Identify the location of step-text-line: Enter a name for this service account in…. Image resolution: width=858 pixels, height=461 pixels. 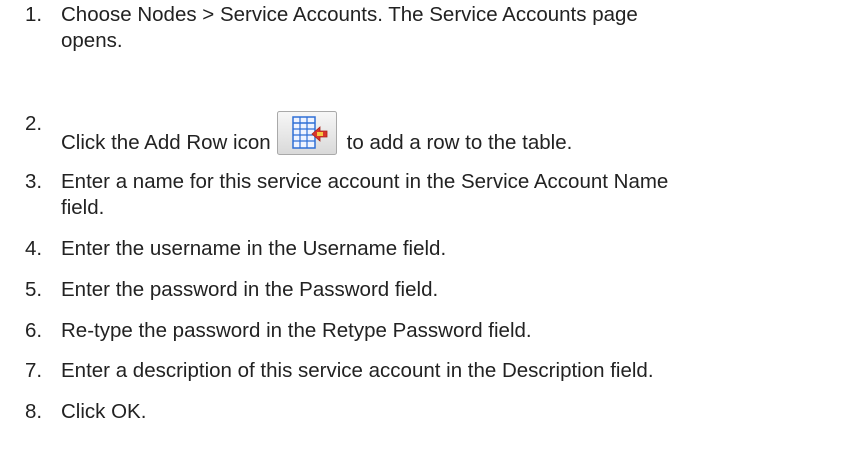
(365, 181).